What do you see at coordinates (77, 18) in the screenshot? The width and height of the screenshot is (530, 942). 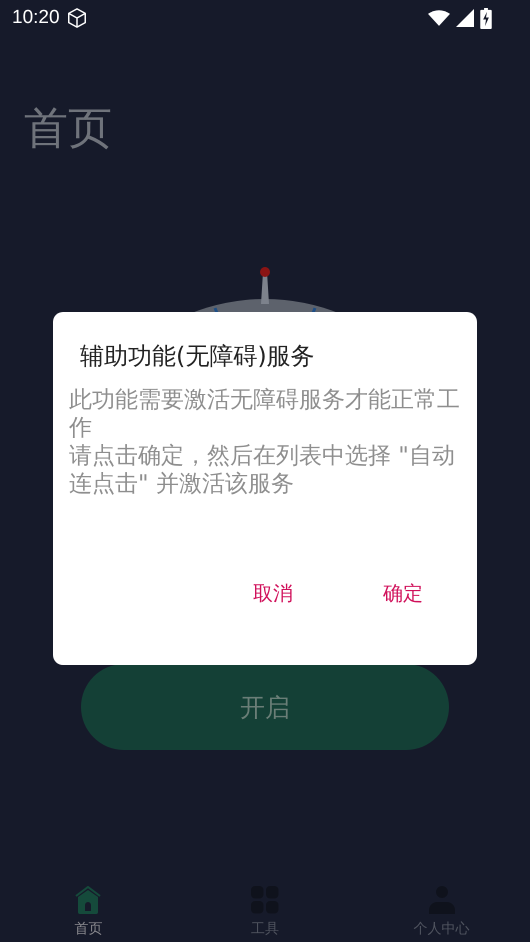 I see `cube-icon` at bounding box center [77, 18].